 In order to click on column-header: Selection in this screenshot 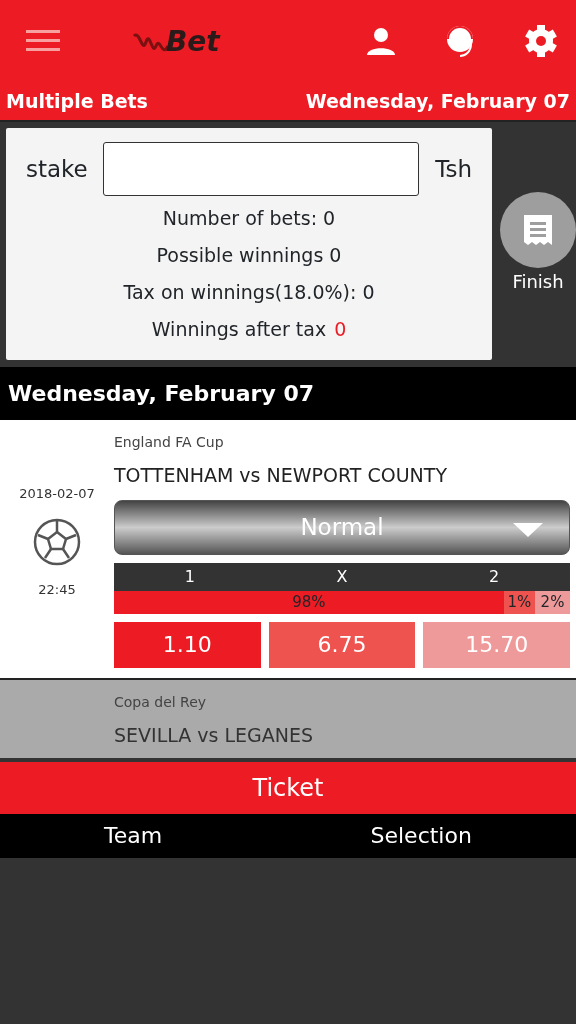, I will do `click(421, 836)`.